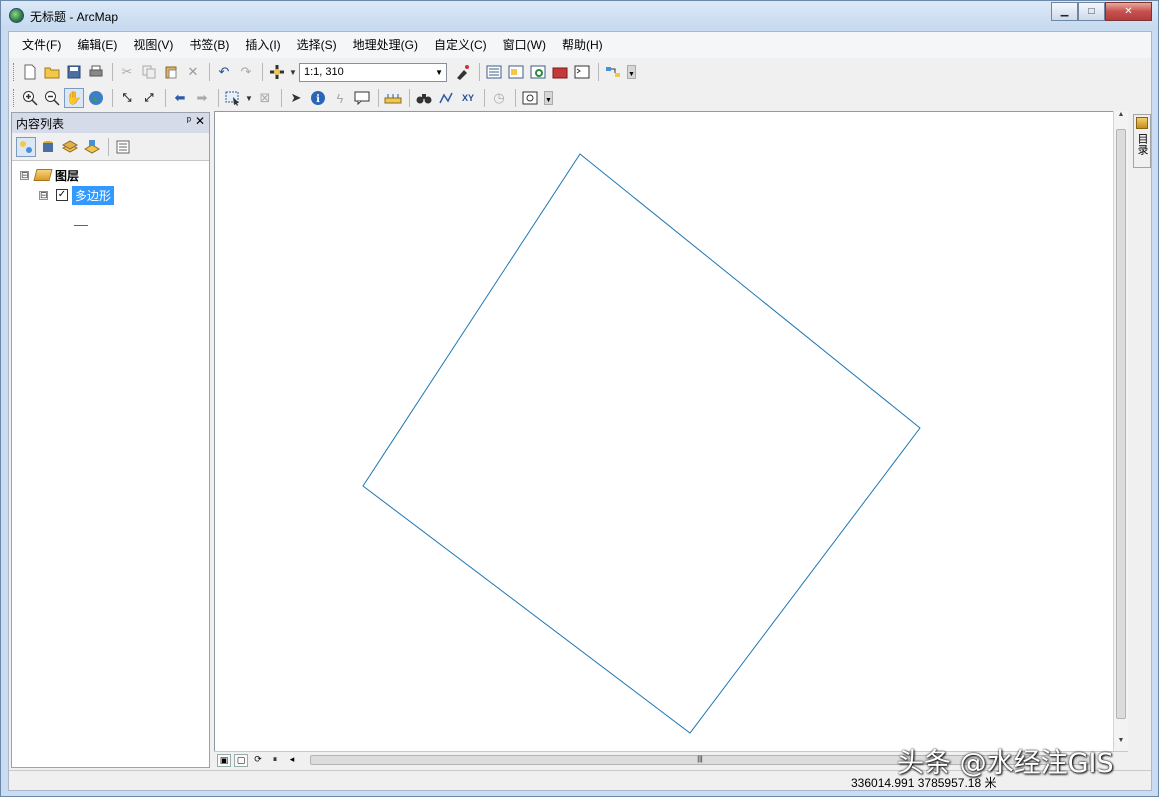 Image resolution: width=1159 pixels, height=797 pixels. I want to click on fixed-zoom-out-icon: ⤢, so click(149, 98).